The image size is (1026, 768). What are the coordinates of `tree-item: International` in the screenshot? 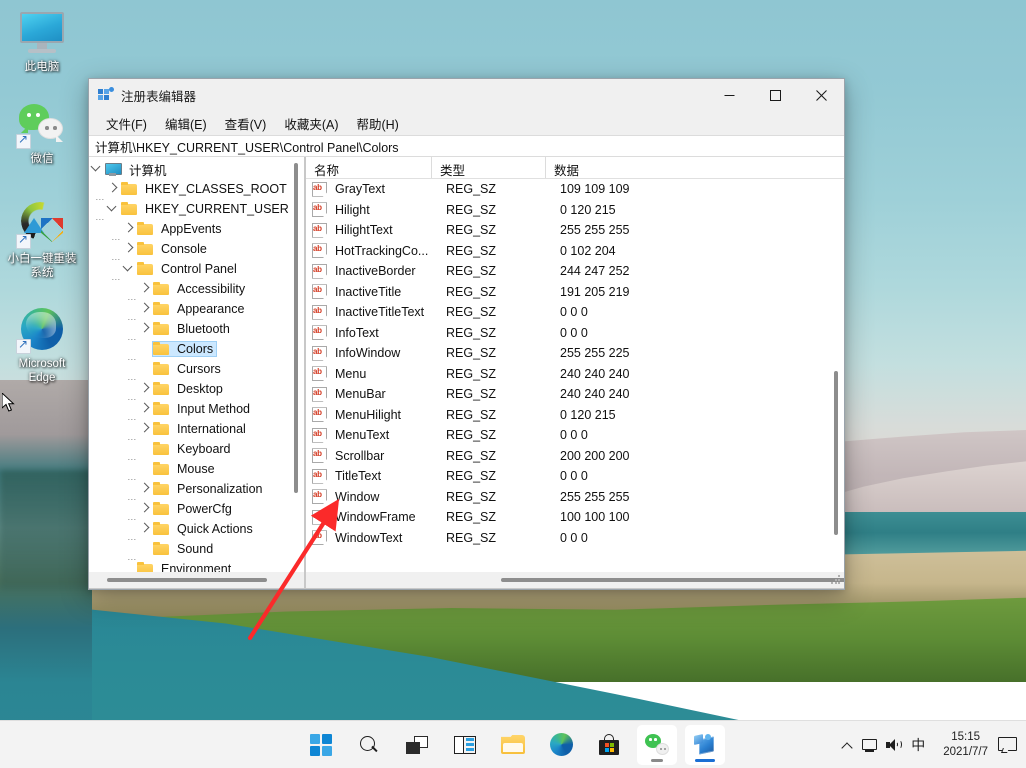 It's located at (196, 429).